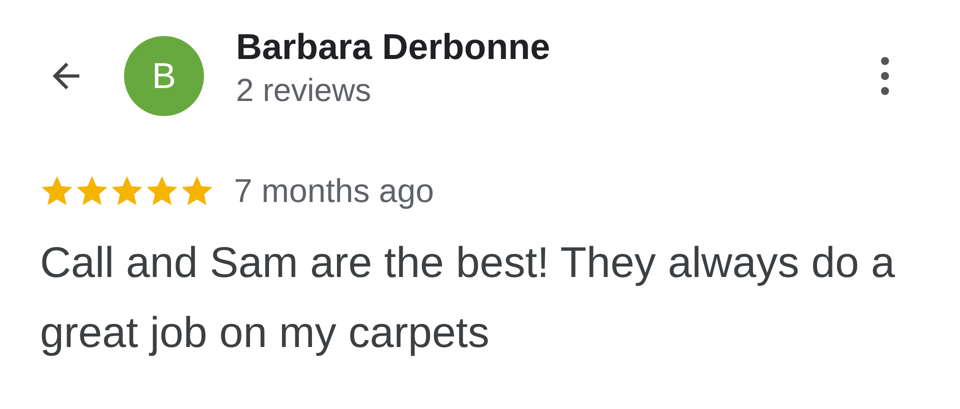 The image size is (960, 409). I want to click on avatar: B, so click(164, 76).